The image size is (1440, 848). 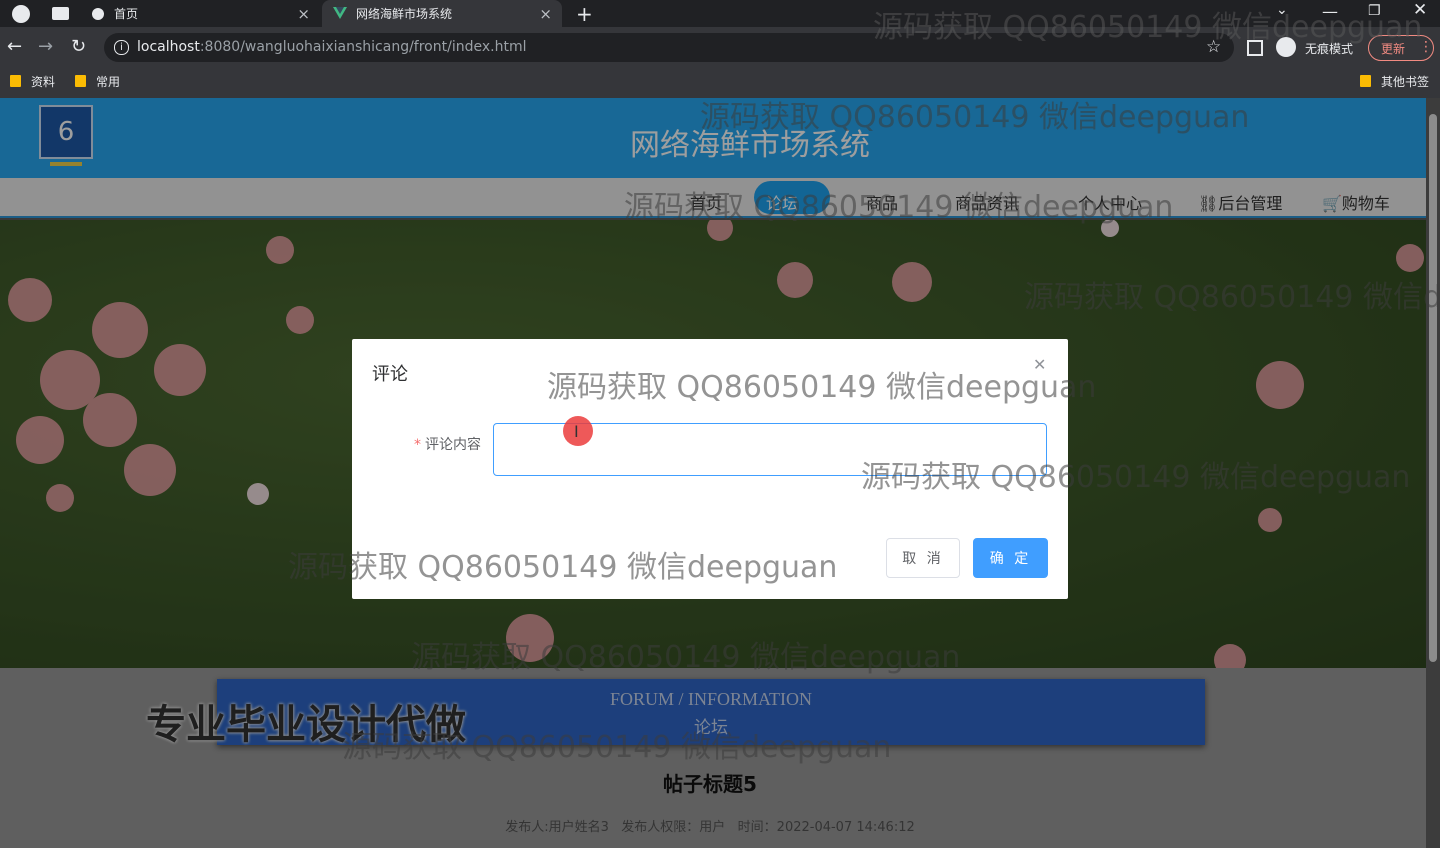 I want to click on other-bookmarks: 其他书签, so click(x=1394, y=81).